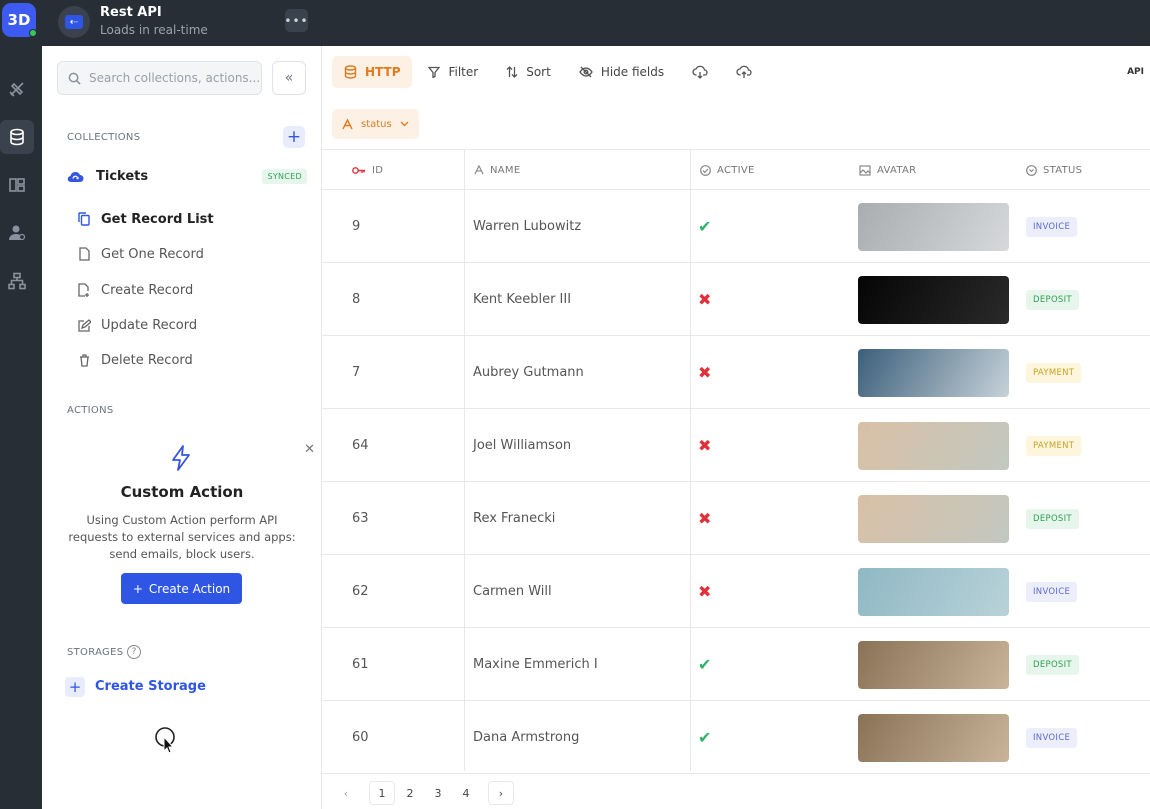  What do you see at coordinates (367, 170) in the screenshot?
I see `header-id: ID` at bounding box center [367, 170].